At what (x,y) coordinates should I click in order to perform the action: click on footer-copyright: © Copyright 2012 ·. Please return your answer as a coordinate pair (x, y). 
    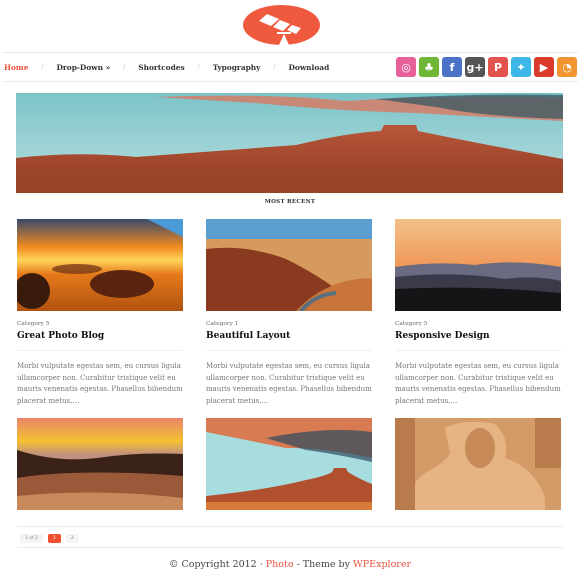
    Looking at the image, I should click on (217, 564).